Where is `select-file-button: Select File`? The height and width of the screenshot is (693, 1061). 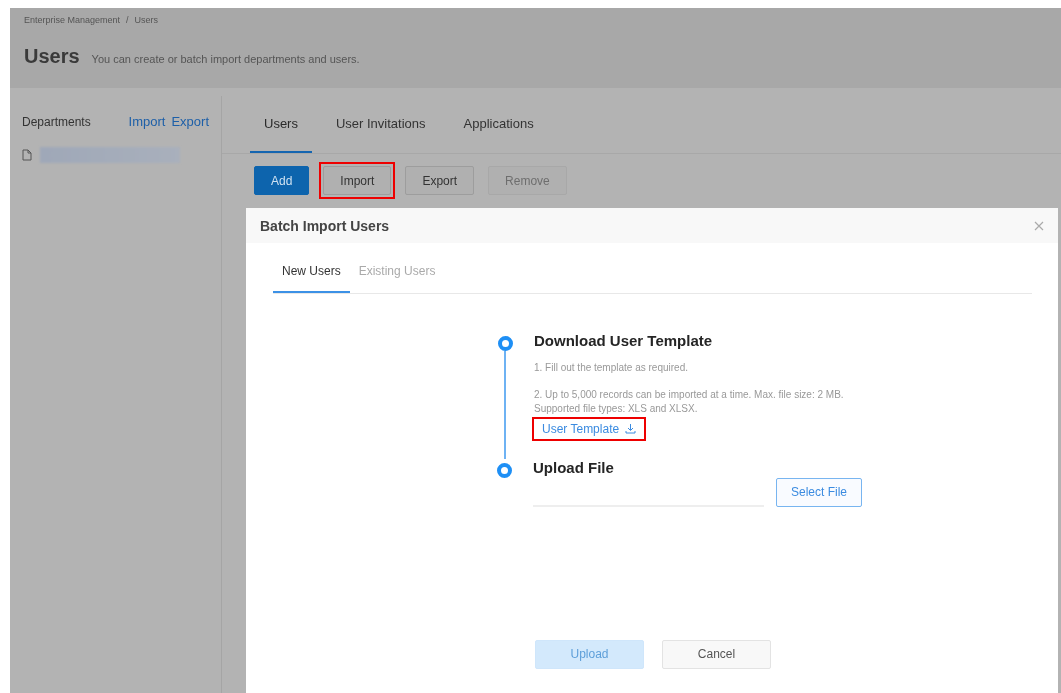
select-file-button: Select File is located at coordinates (819, 492).